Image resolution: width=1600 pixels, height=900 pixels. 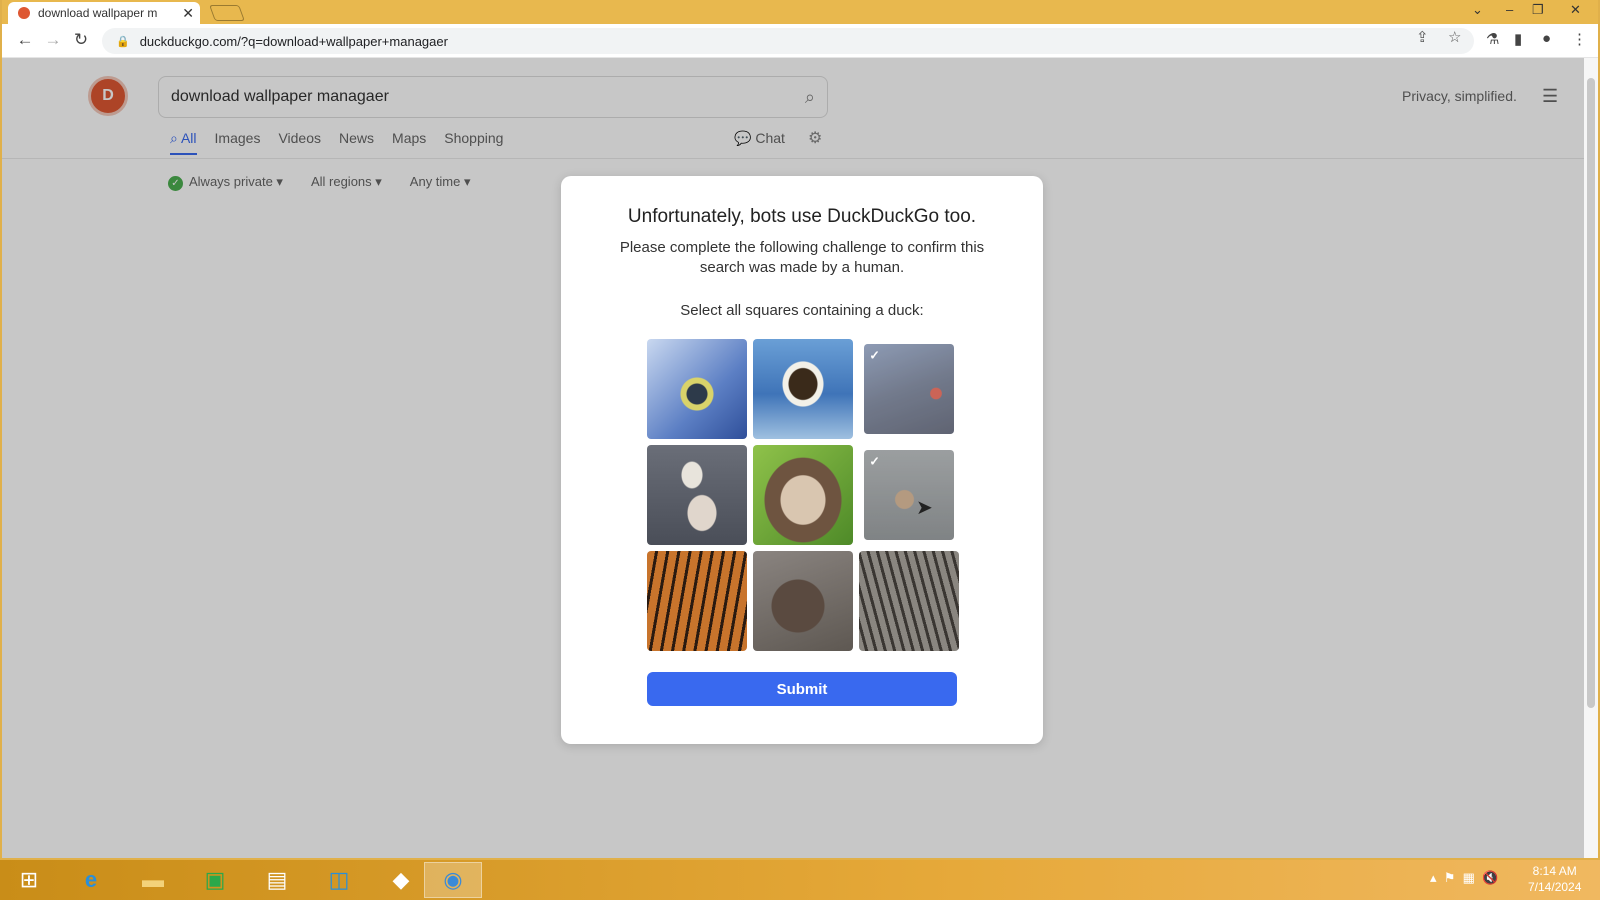 What do you see at coordinates (802, 216) in the screenshot?
I see `captcha-title: Unfortunately, bots use DuckDuckGo too.` at bounding box center [802, 216].